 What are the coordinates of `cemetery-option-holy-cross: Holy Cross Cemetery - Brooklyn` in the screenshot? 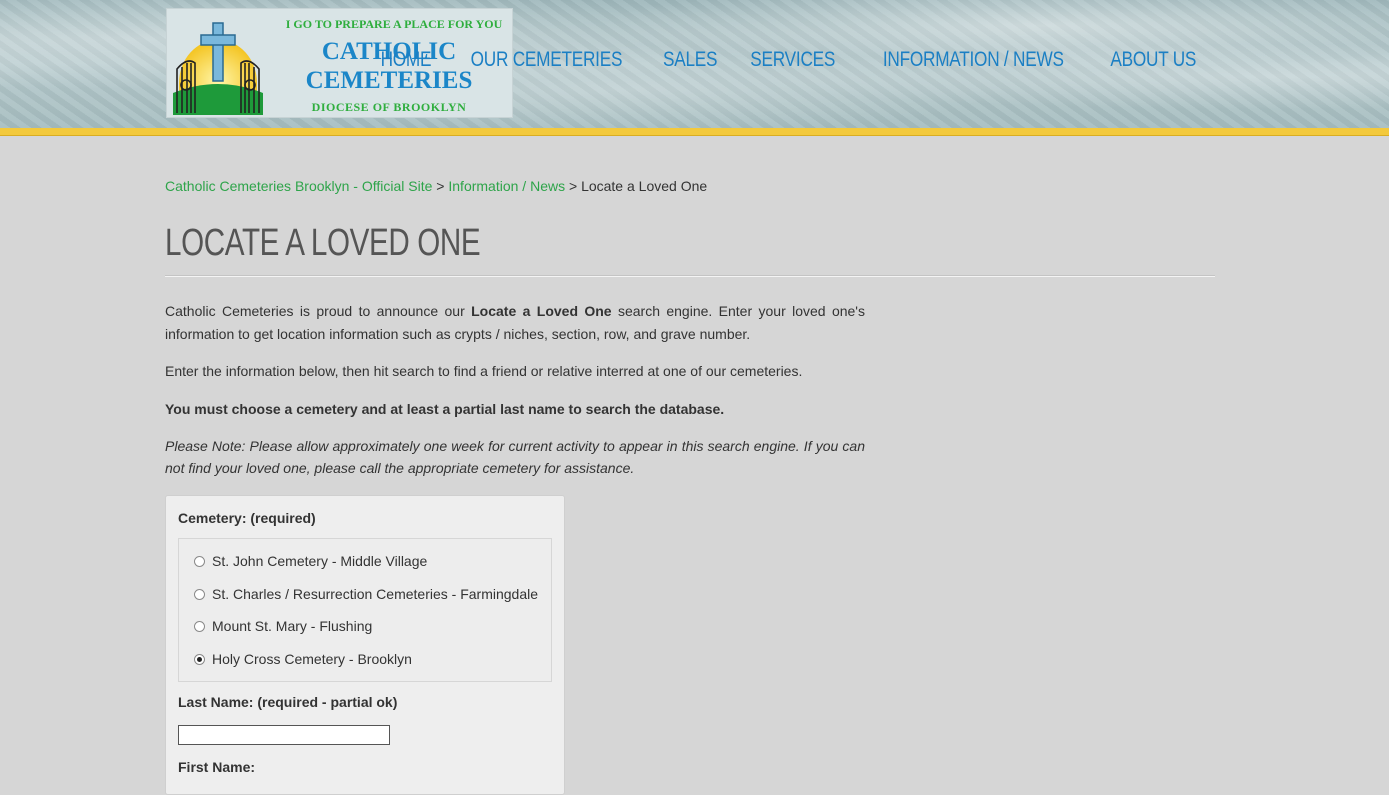 It's located at (303, 659).